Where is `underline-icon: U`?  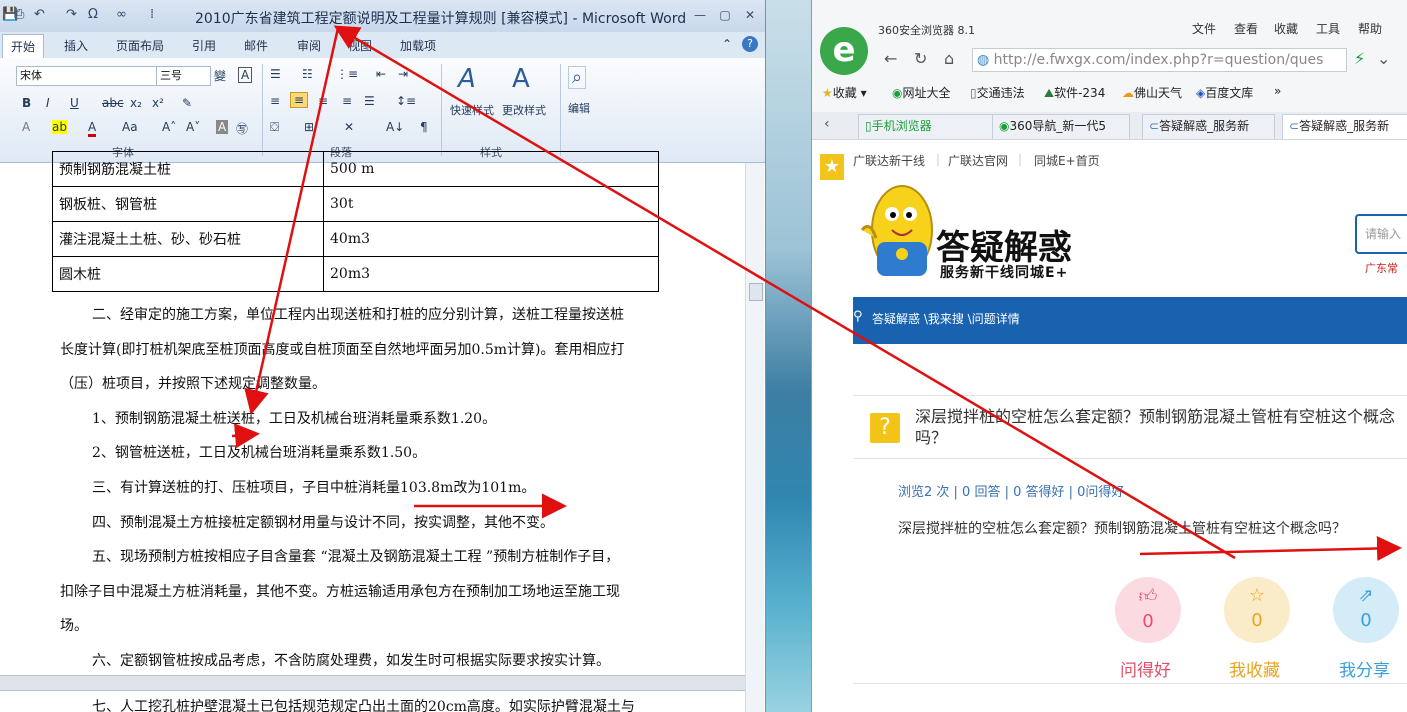 underline-icon: U is located at coordinates (74, 103).